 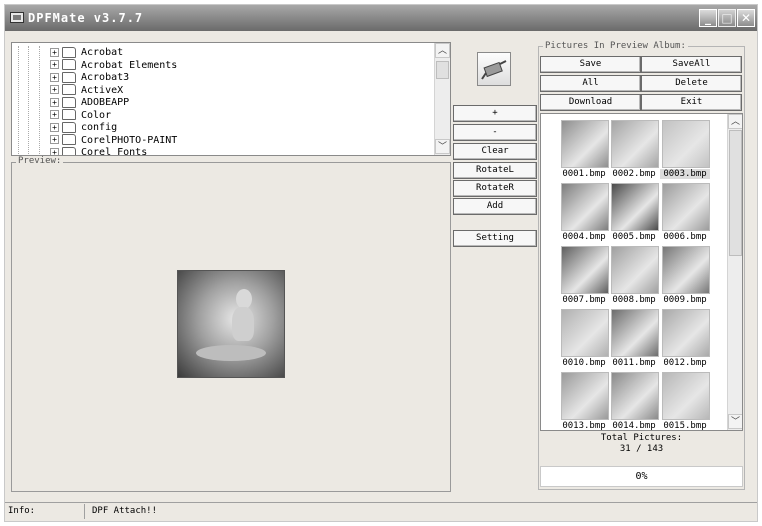 What do you see at coordinates (685, 174) in the screenshot?
I see `thumbnail-caption: 0003.bmp` at bounding box center [685, 174].